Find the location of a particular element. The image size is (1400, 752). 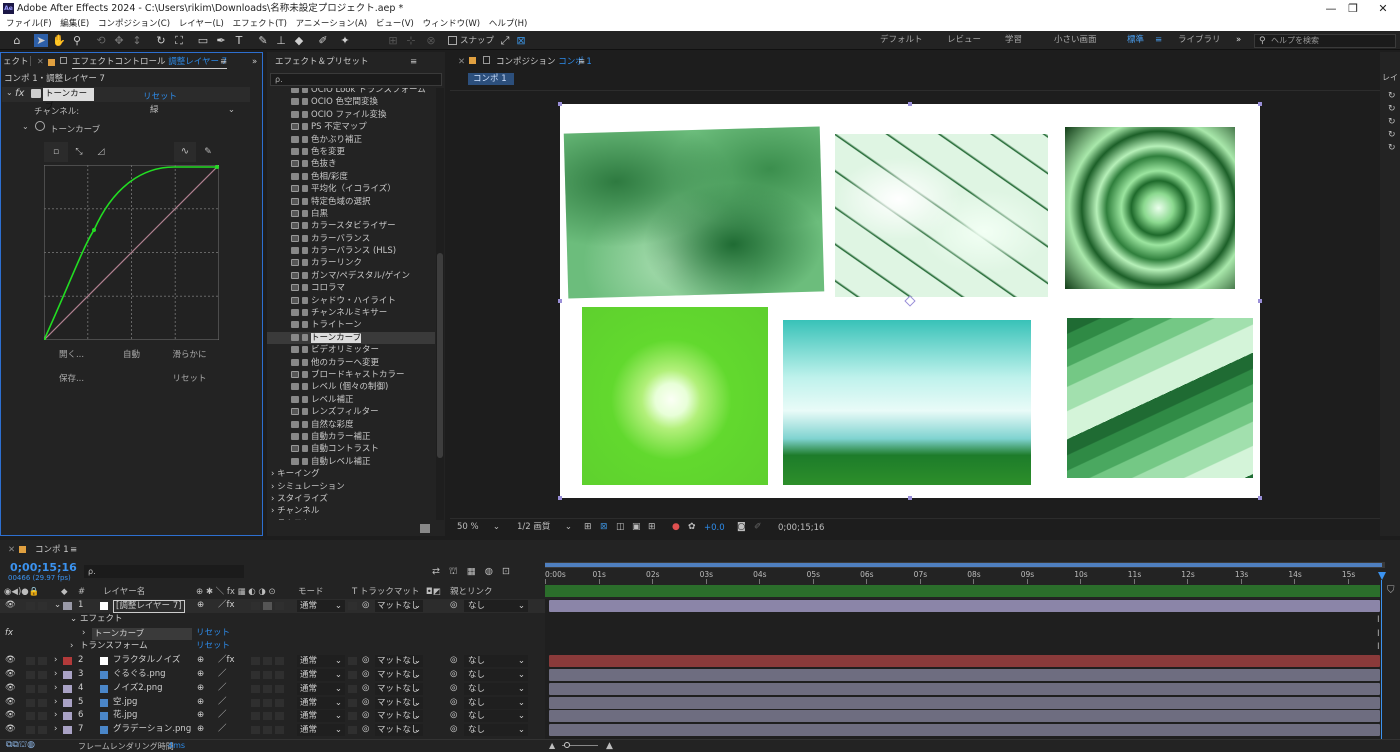

clone-stamp-icon: ⊥ is located at coordinates (281, 40).